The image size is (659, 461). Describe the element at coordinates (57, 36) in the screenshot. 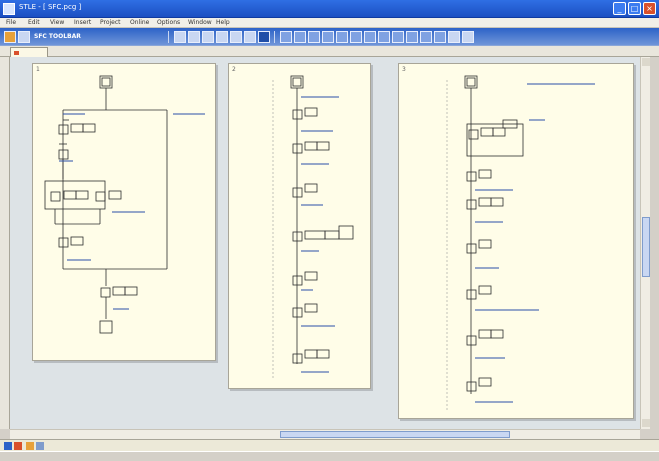

I see `toolbar-label: SFC TOOLBAR` at that location.